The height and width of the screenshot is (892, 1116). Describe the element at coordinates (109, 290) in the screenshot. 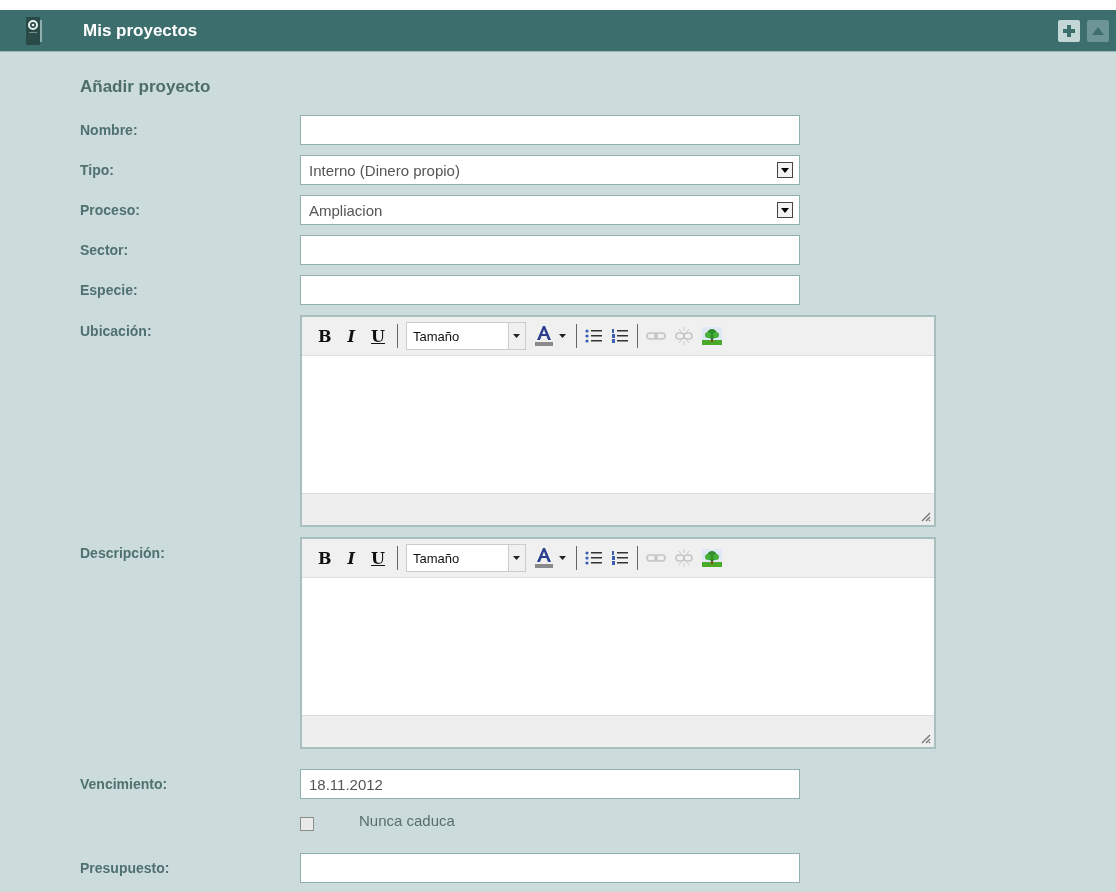

I see `field-label: Especie:` at that location.